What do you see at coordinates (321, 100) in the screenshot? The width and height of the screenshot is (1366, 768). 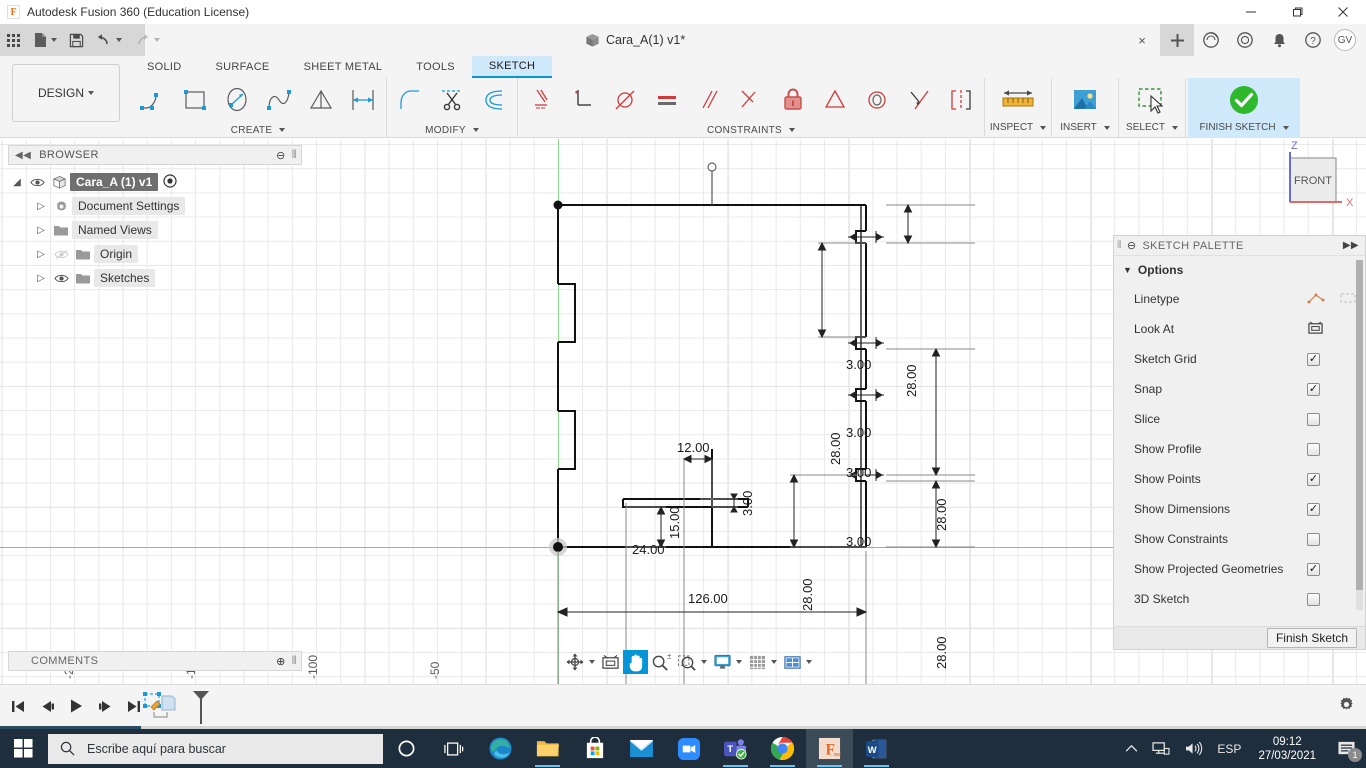 I see `polygon-icon` at bounding box center [321, 100].